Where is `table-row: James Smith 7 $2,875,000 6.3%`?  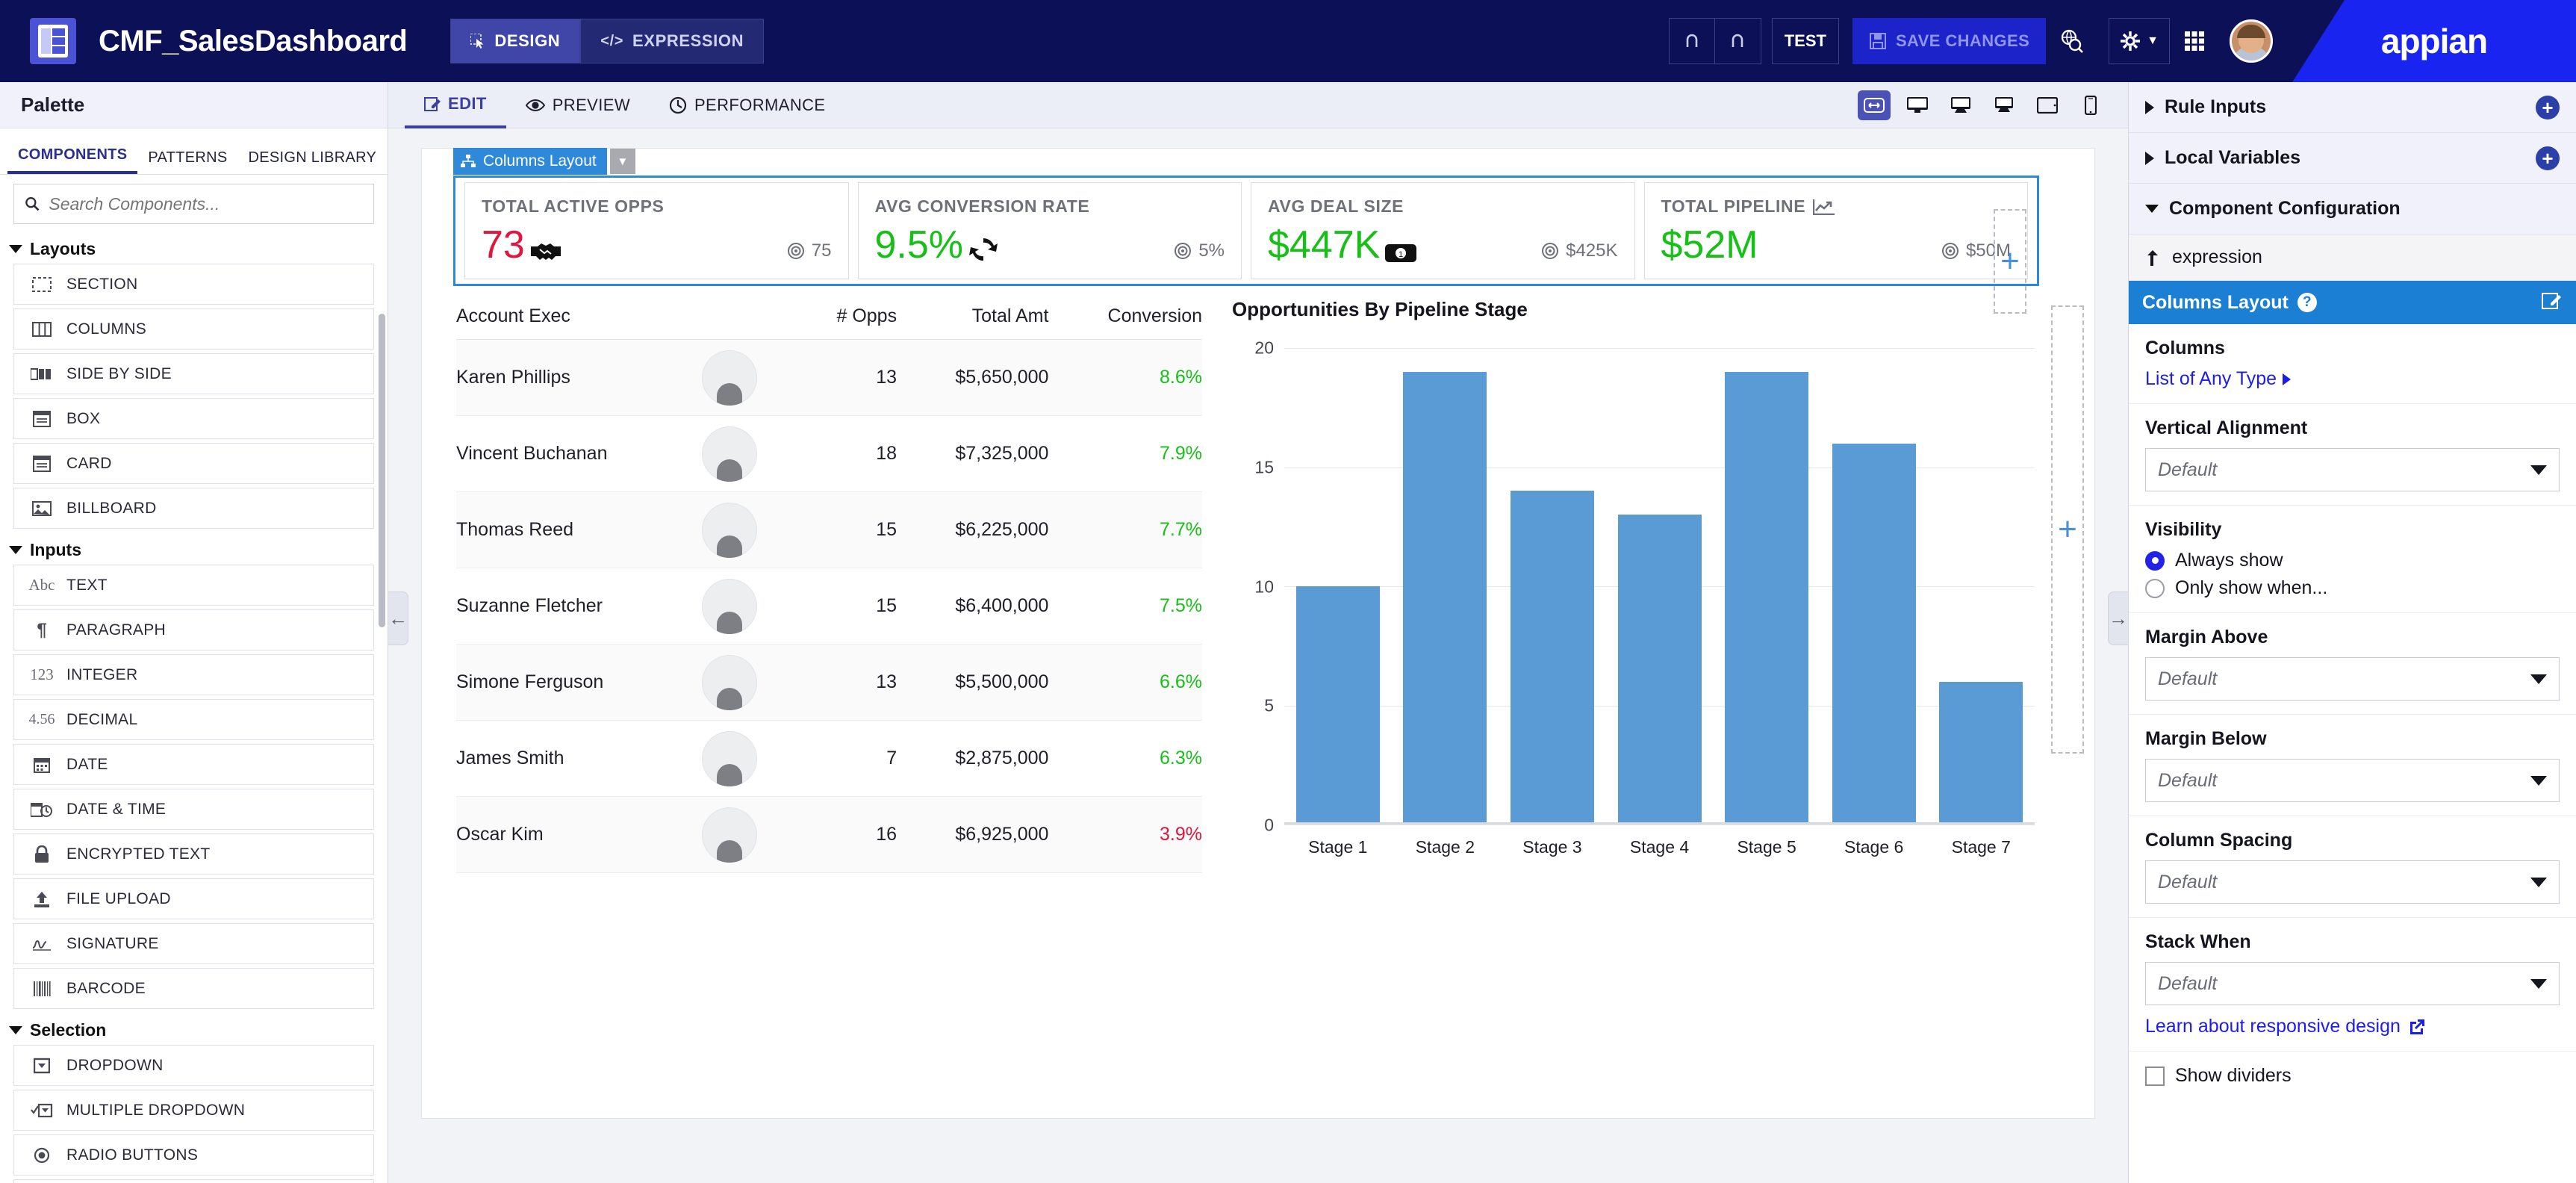 table-row: James Smith 7 $2,875,000 6.3% is located at coordinates (829, 758).